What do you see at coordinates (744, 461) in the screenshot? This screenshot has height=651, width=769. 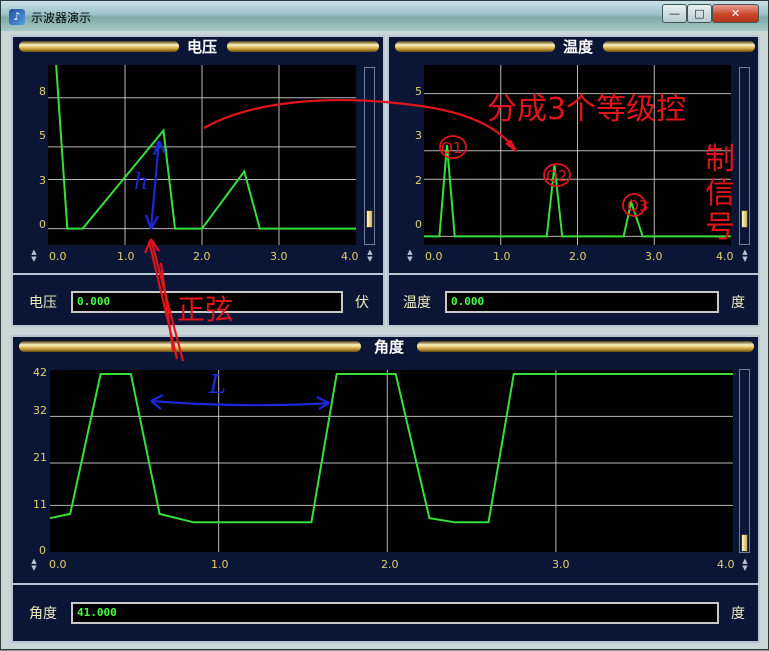 I see `angle-scrollbar` at bounding box center [744, 461].